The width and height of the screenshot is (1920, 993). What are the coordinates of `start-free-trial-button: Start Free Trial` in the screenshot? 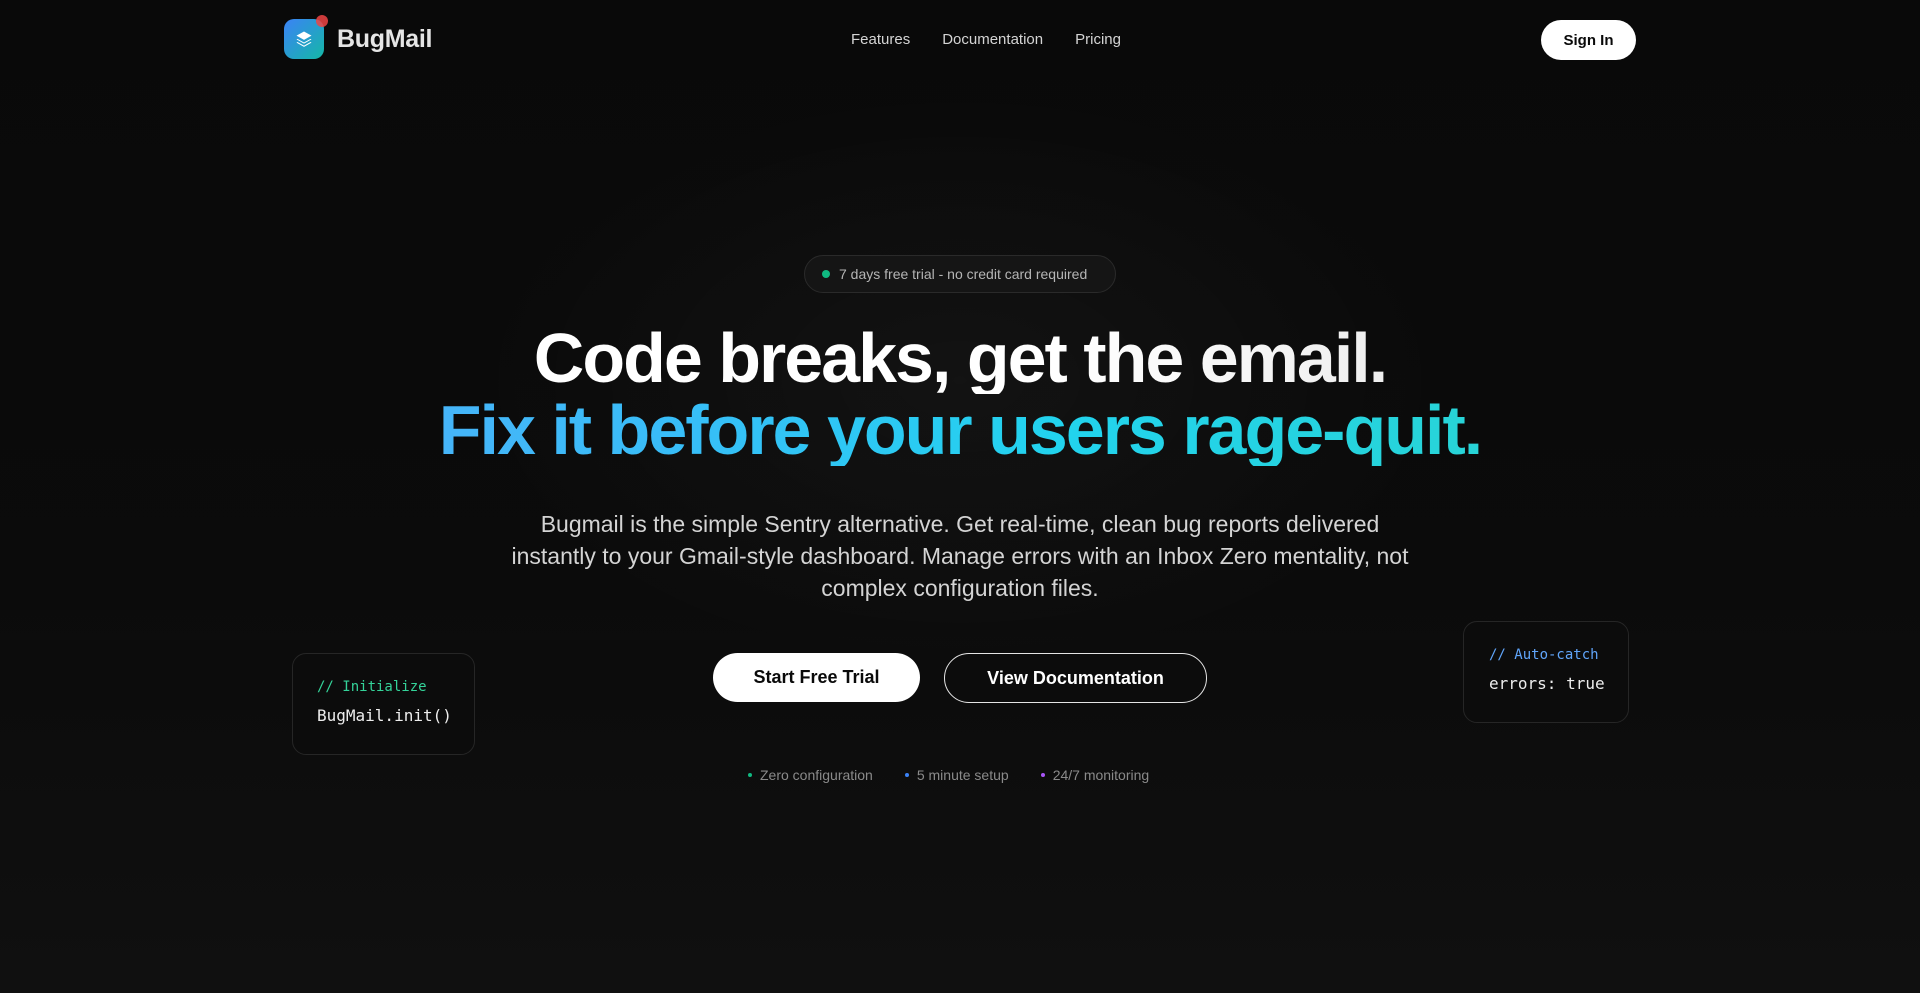 It's located at (816, 677).